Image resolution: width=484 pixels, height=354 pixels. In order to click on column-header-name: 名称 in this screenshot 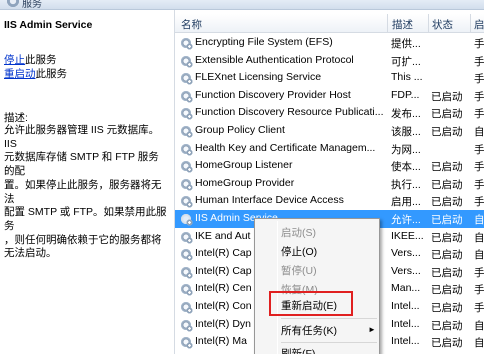, I will do `click(191, 24)`.